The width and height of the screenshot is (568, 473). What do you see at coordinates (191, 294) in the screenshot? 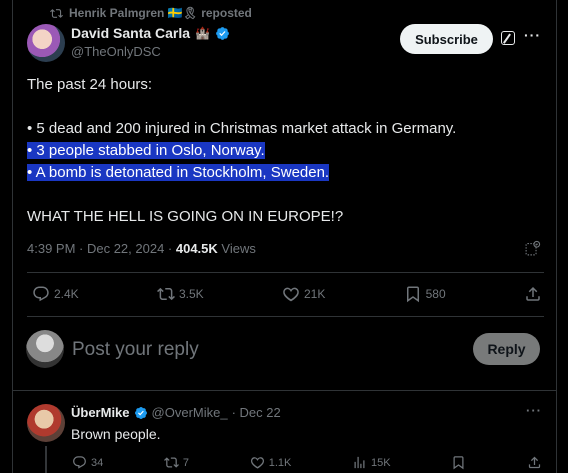
I see `repost-count: 3.5K` at bounding box center [191, 294].